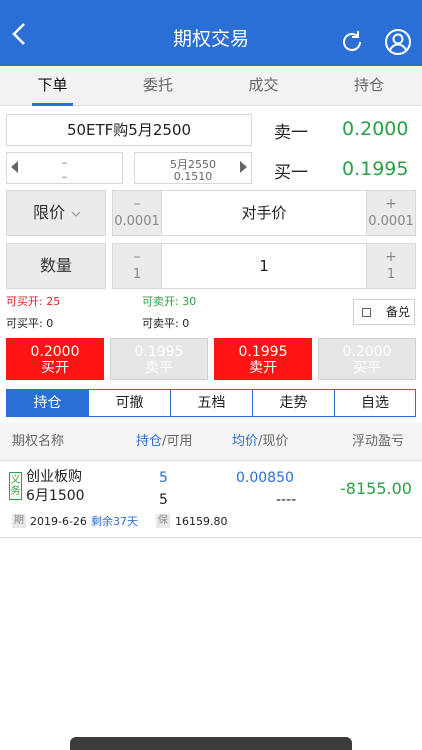 This screenshot has height=750, width=422. I want to click on days-remaining: 剩余37天, so click(114, 521).